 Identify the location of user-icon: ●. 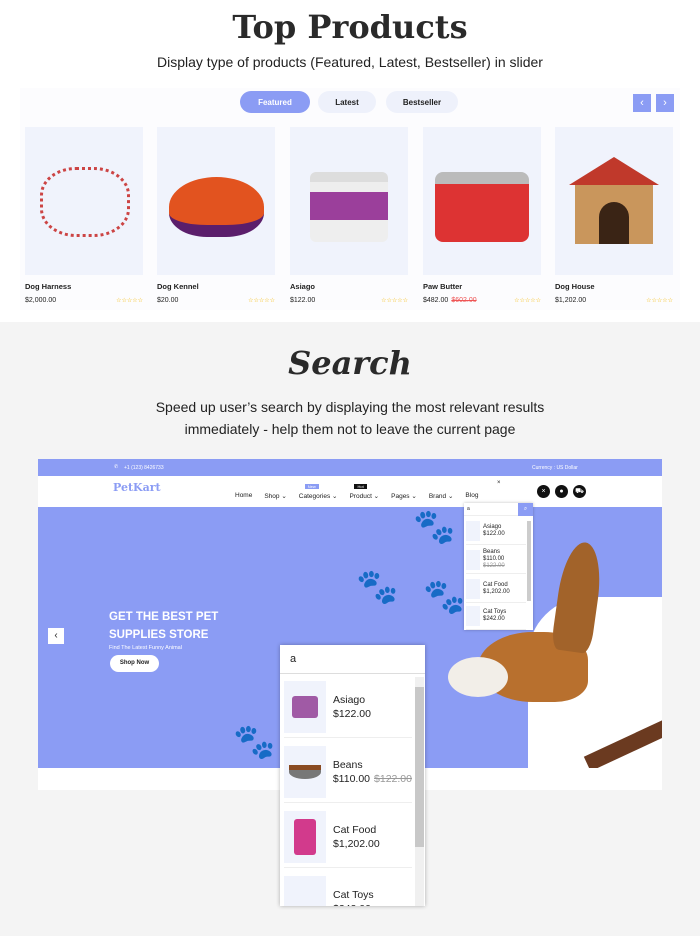
(561, 491).